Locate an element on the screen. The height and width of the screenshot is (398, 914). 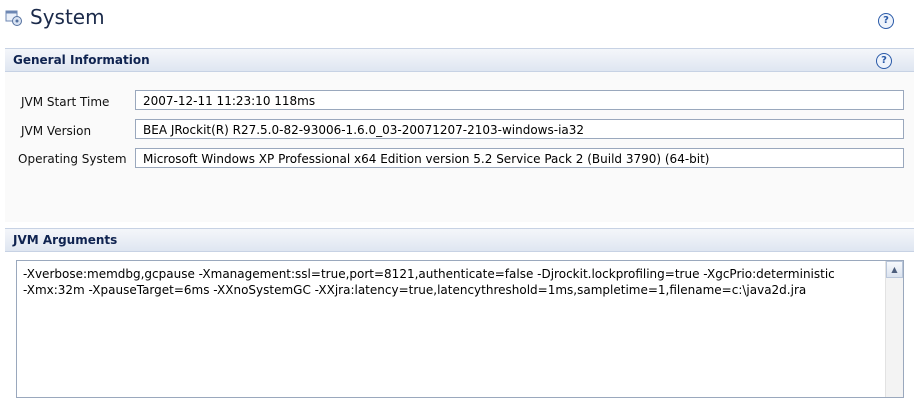
page-title: System is located at coordinates (67, 17).